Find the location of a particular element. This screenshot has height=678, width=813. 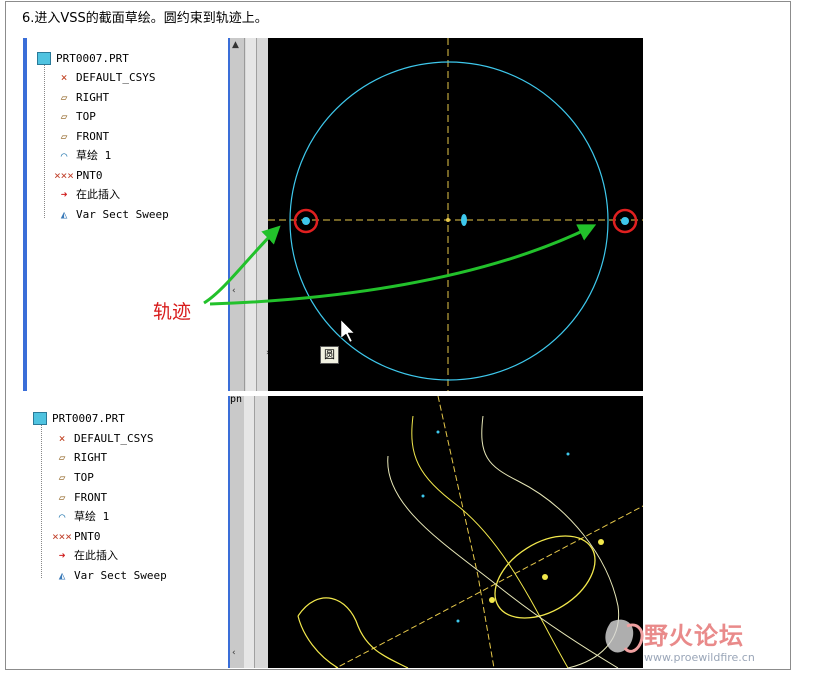

panel-splitter: ▲ ‹ › is located at coordinates (250, 214).